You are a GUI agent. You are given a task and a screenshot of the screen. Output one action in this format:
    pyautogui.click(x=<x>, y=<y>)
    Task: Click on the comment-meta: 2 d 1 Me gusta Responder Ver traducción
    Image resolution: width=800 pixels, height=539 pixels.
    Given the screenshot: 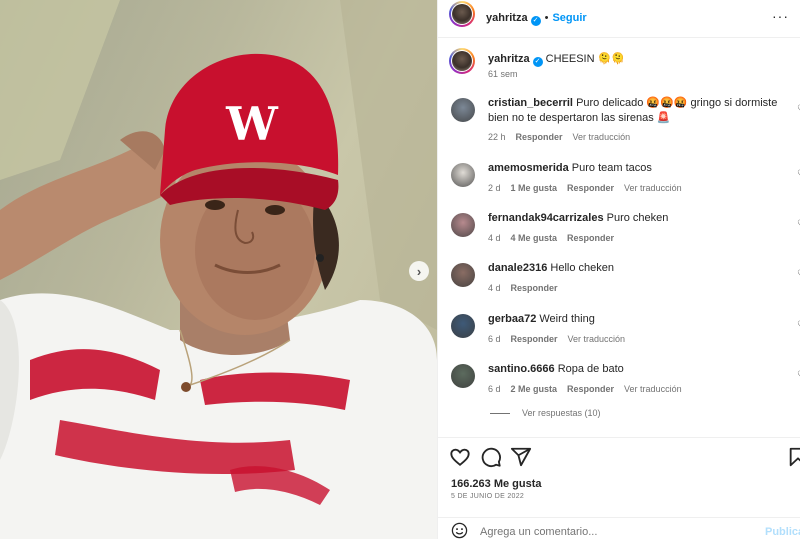 What is the action you would take?
    pyautogui.click(x=590, y=188)
    